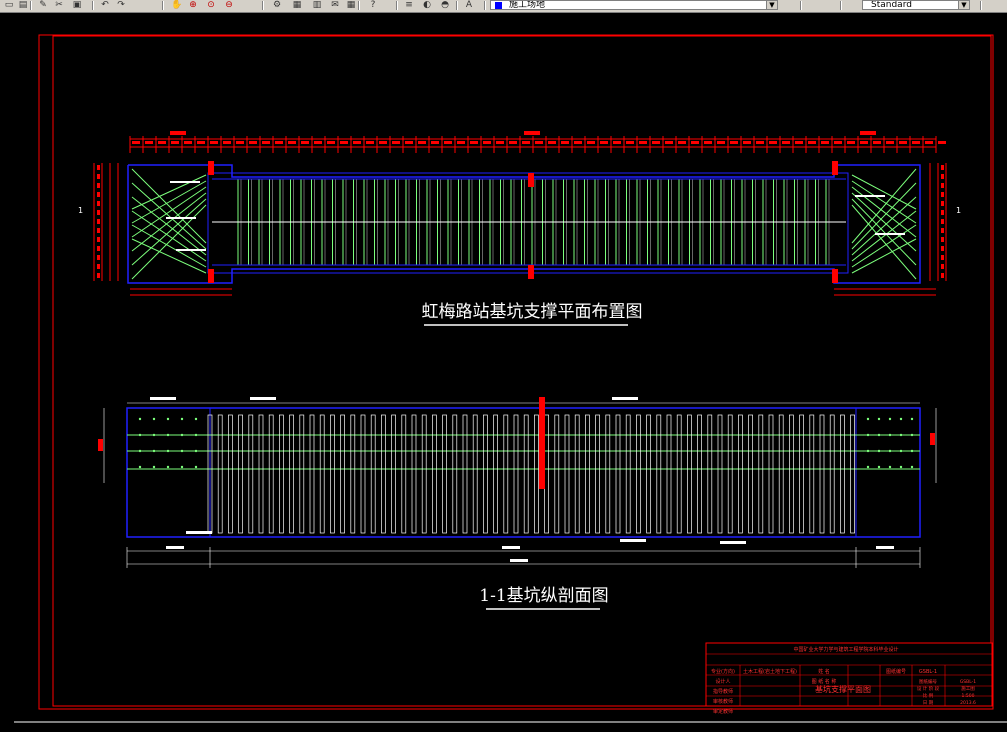 The image size is (1007, 732). What do you see at coordinates (335, 5) in the screenshot?
I see `markup-icon: ✉` at bounding box center [335, 5].